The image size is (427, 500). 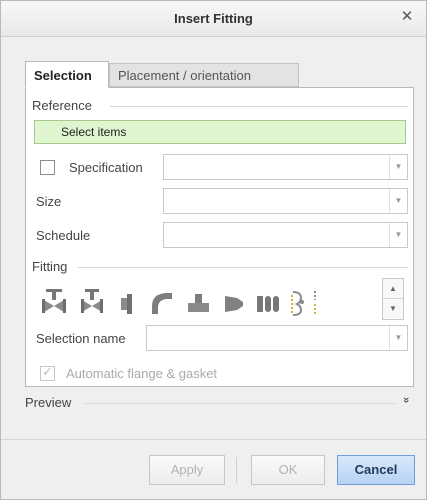 I want to click on specification-label: Specification, so click(x=106, y=167).